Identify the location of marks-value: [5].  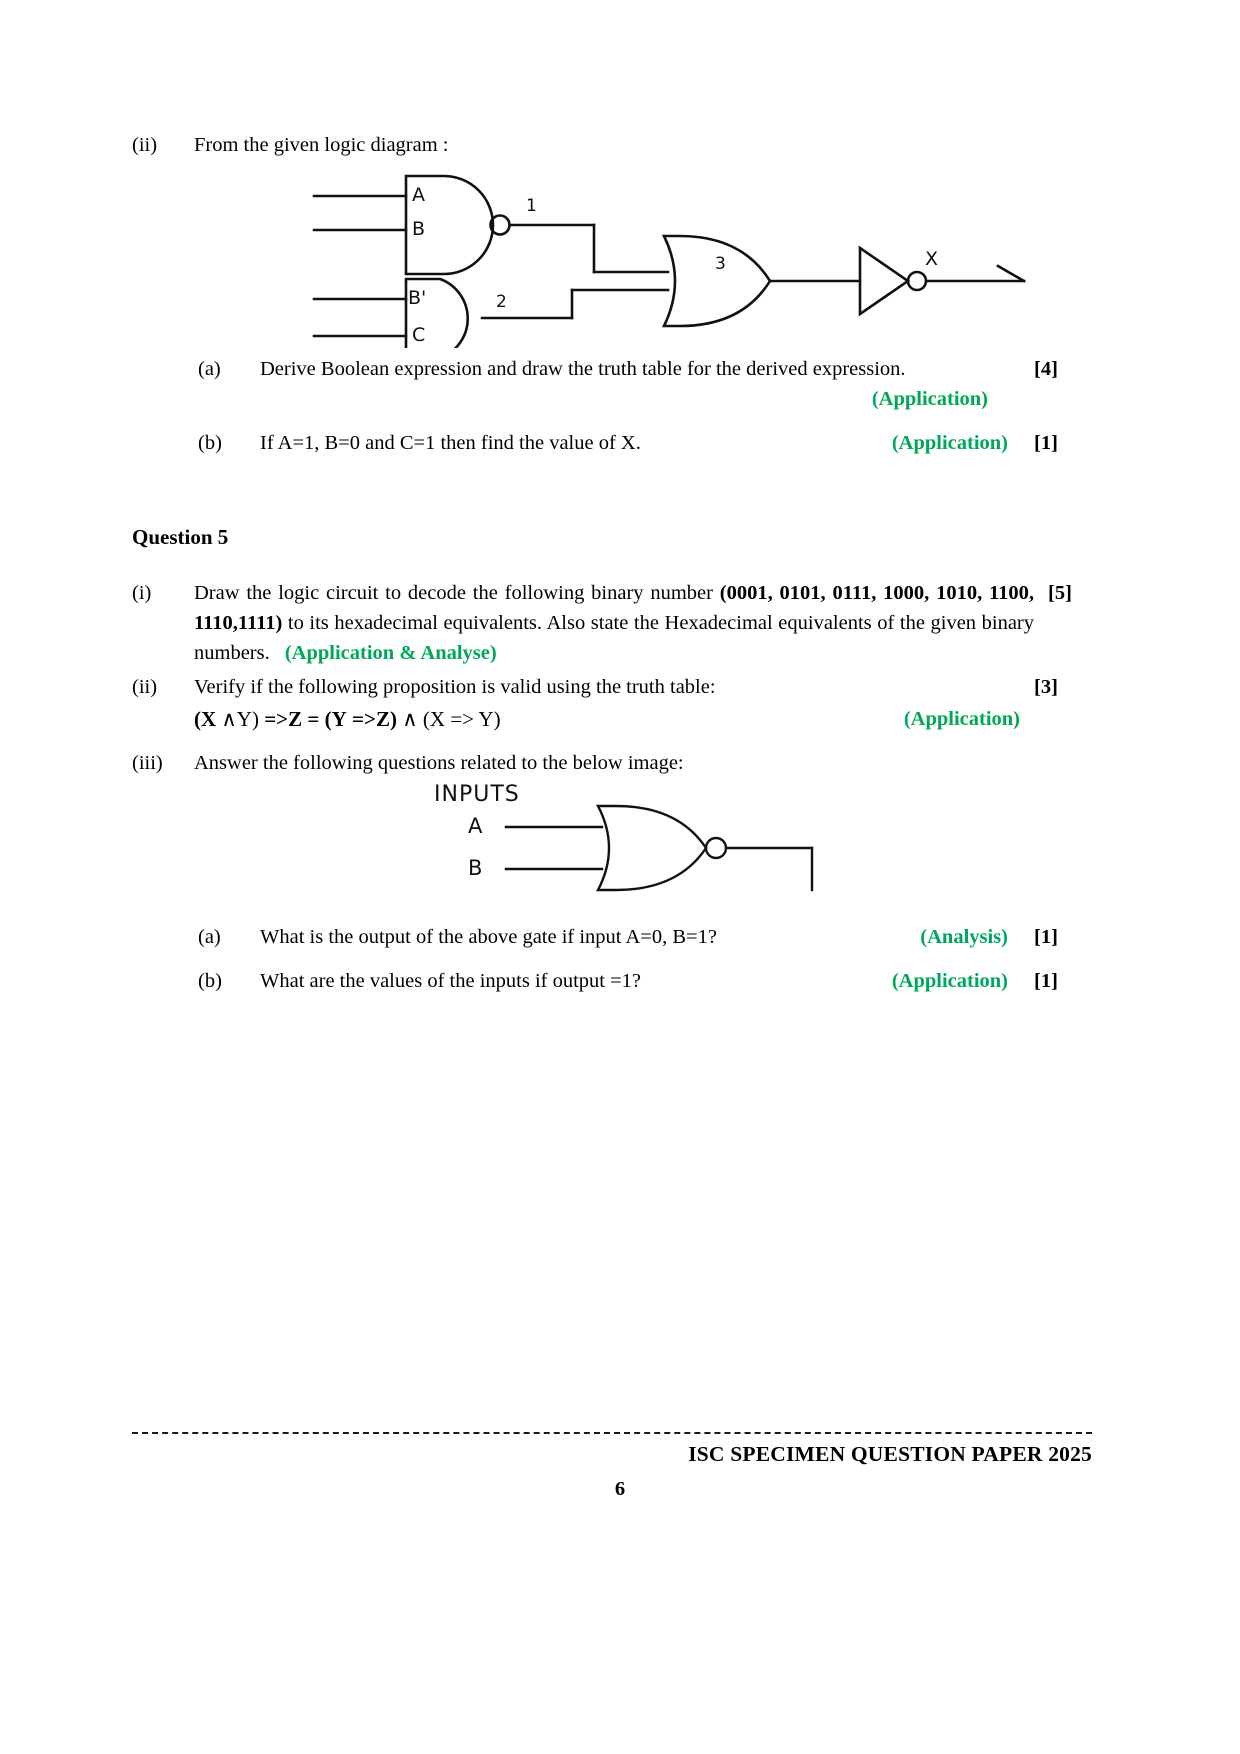
(1060, 593).